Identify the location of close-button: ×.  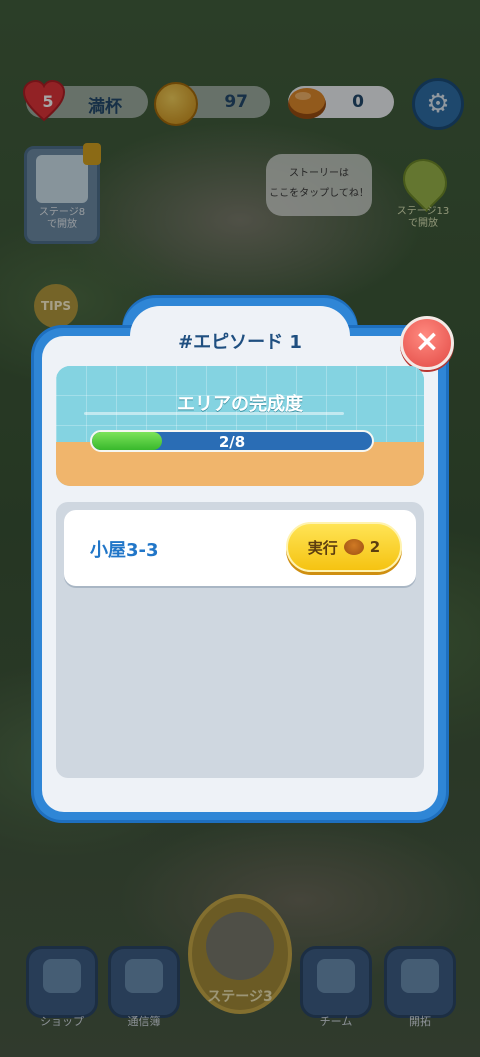
(427, 343).